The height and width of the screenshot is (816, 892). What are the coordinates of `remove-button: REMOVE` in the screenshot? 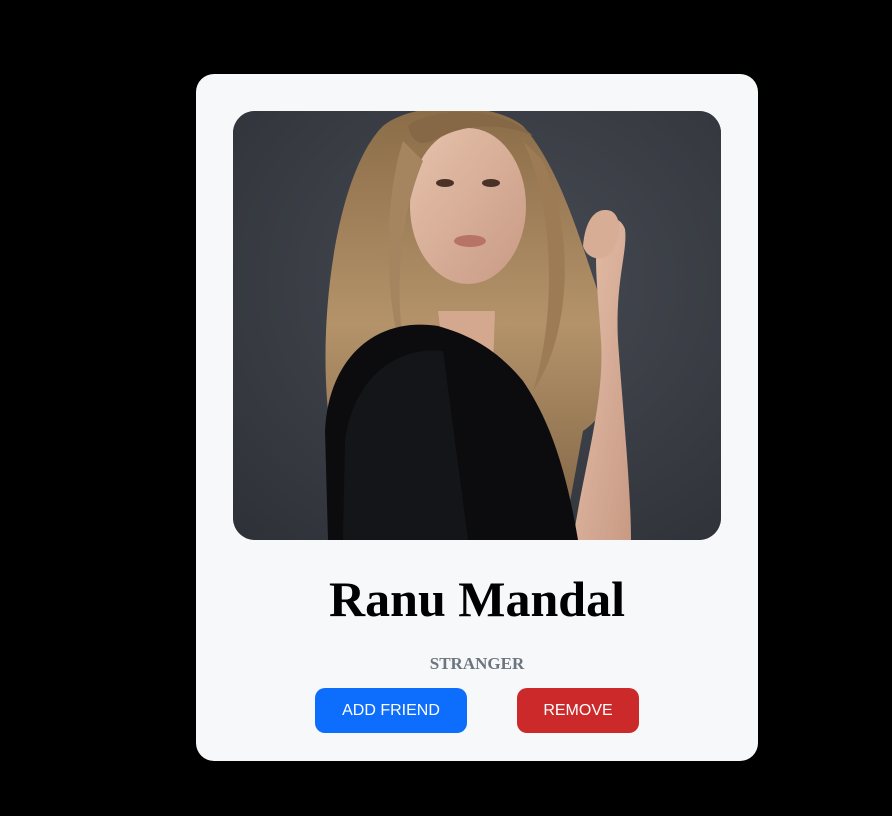 It's located at (578, 710).